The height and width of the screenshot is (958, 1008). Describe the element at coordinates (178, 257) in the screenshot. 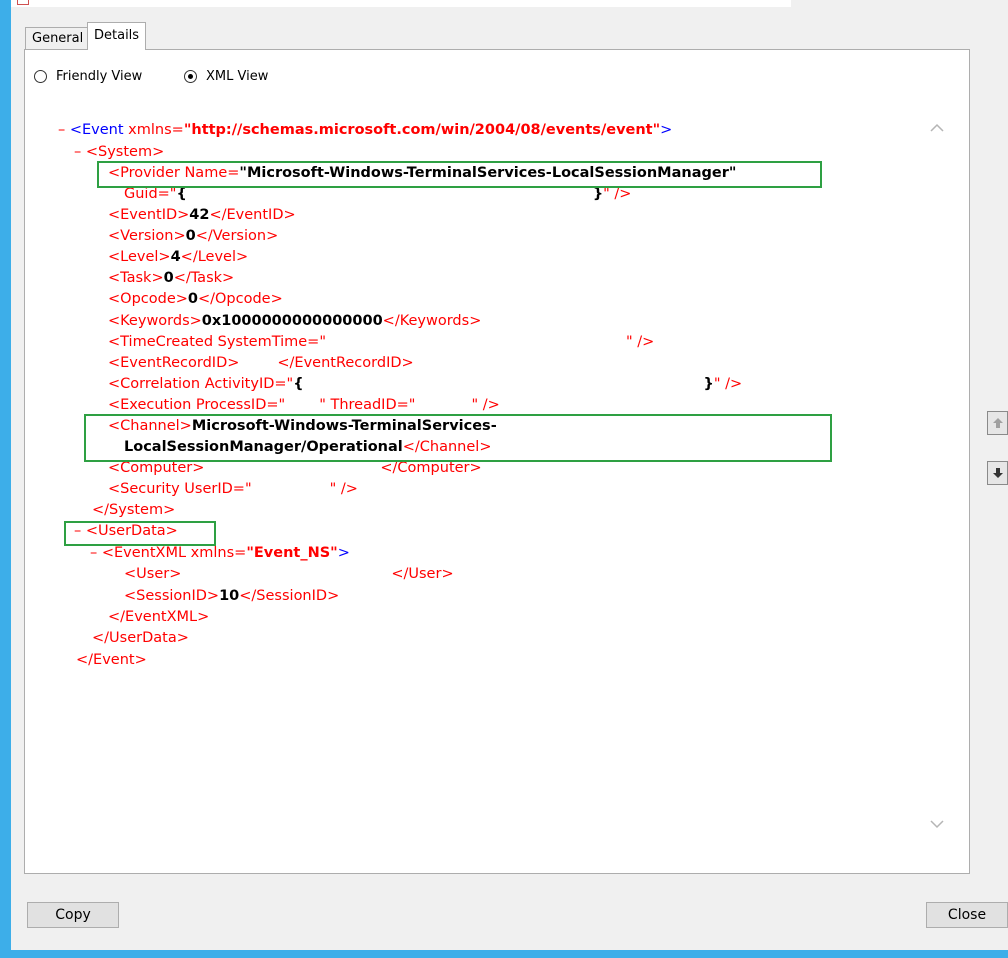

I see `xml-line-level: <Level>4</Level>` at that location.